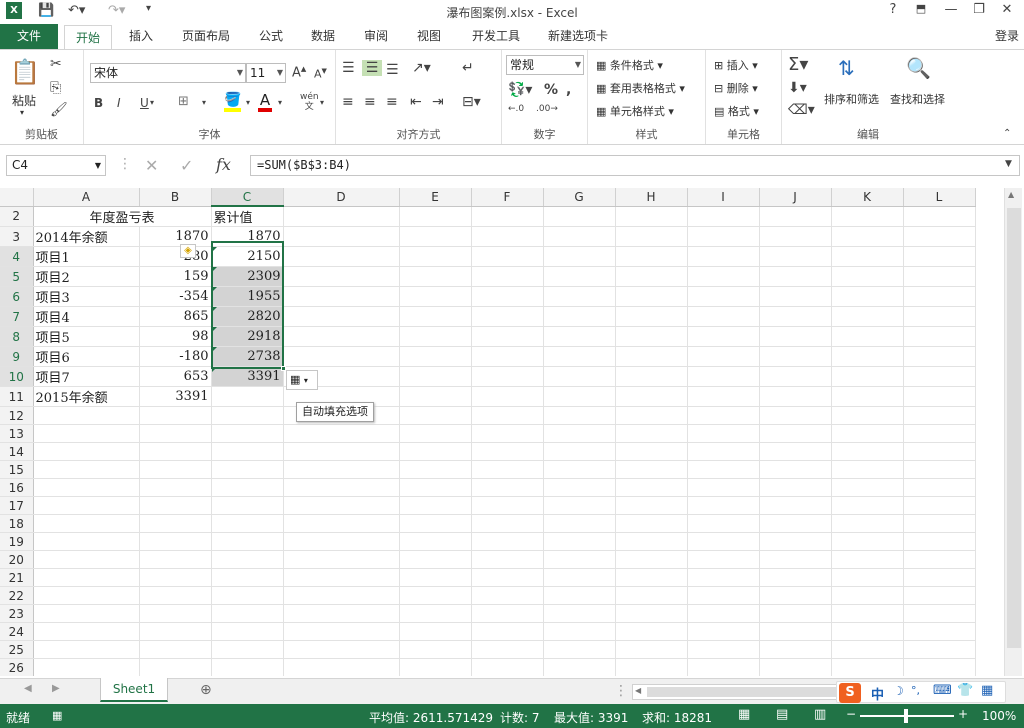 The height and width of the screenshot is (728, 1024). I want to click on insert-cells-button: ⊞ 插入 ▾, so click(736, 65).